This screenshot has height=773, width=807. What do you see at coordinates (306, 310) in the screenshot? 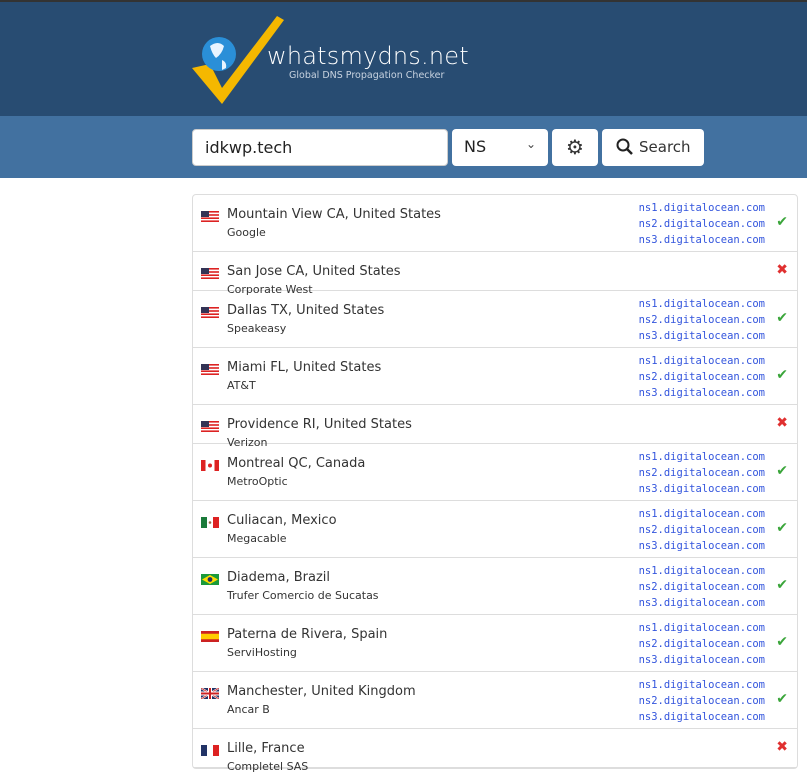
I see `location-name: Dallas TX, United States` at bounding box center [306, 310].